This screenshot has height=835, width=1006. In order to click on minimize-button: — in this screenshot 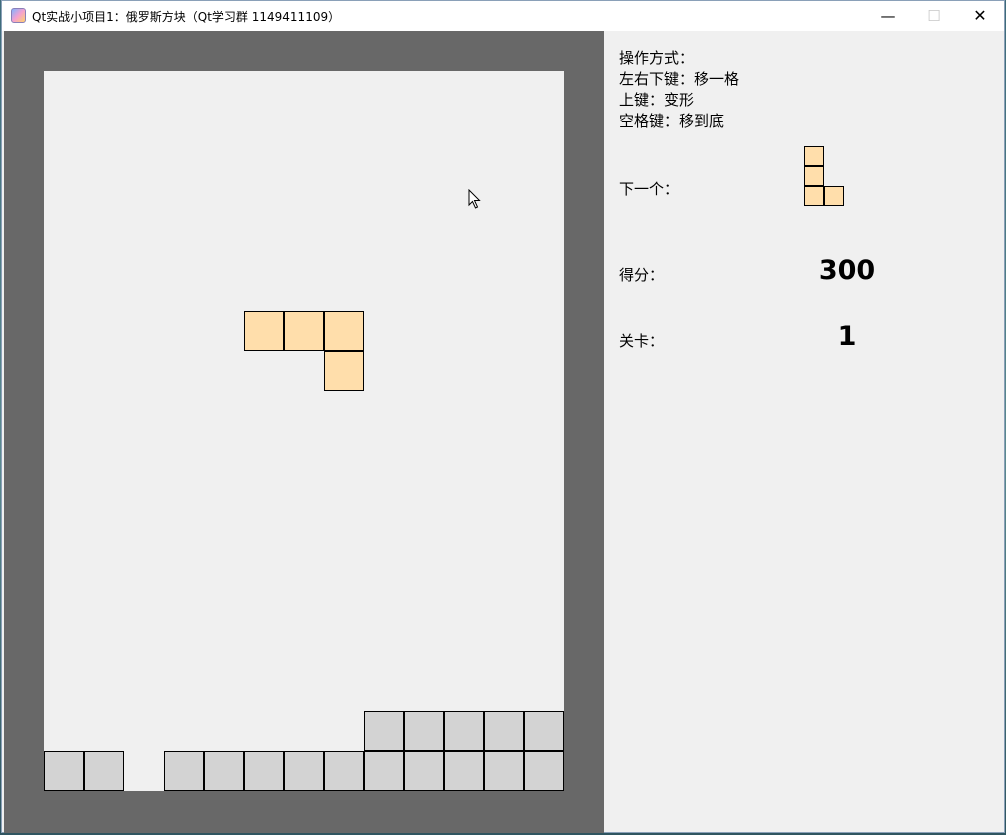, I will do `click(888, 16)`.